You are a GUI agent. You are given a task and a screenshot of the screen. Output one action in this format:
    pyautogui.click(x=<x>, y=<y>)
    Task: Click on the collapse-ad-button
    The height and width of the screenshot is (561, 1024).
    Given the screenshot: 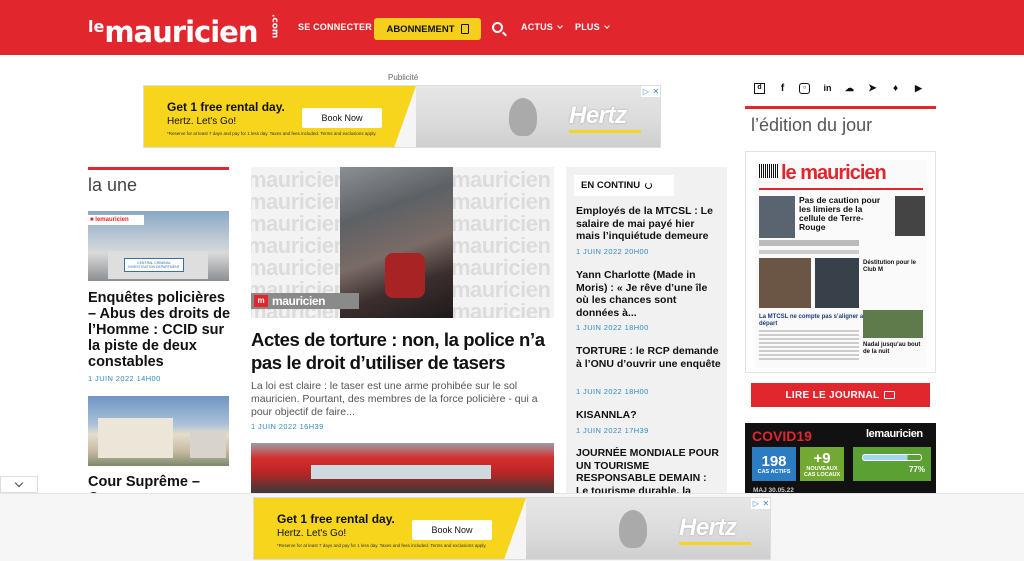 What is the action you would take?
    pyautogui.click(x=19, y=484)
    